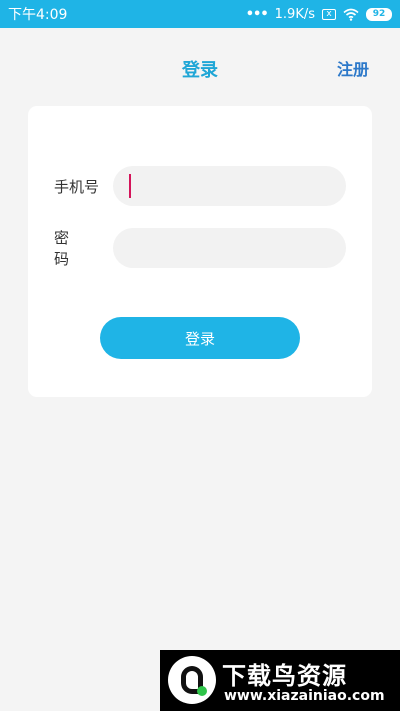 The height and width of the screenshot is (711, 400). I want to click on phone-row: 手机号, so click(200, 186).